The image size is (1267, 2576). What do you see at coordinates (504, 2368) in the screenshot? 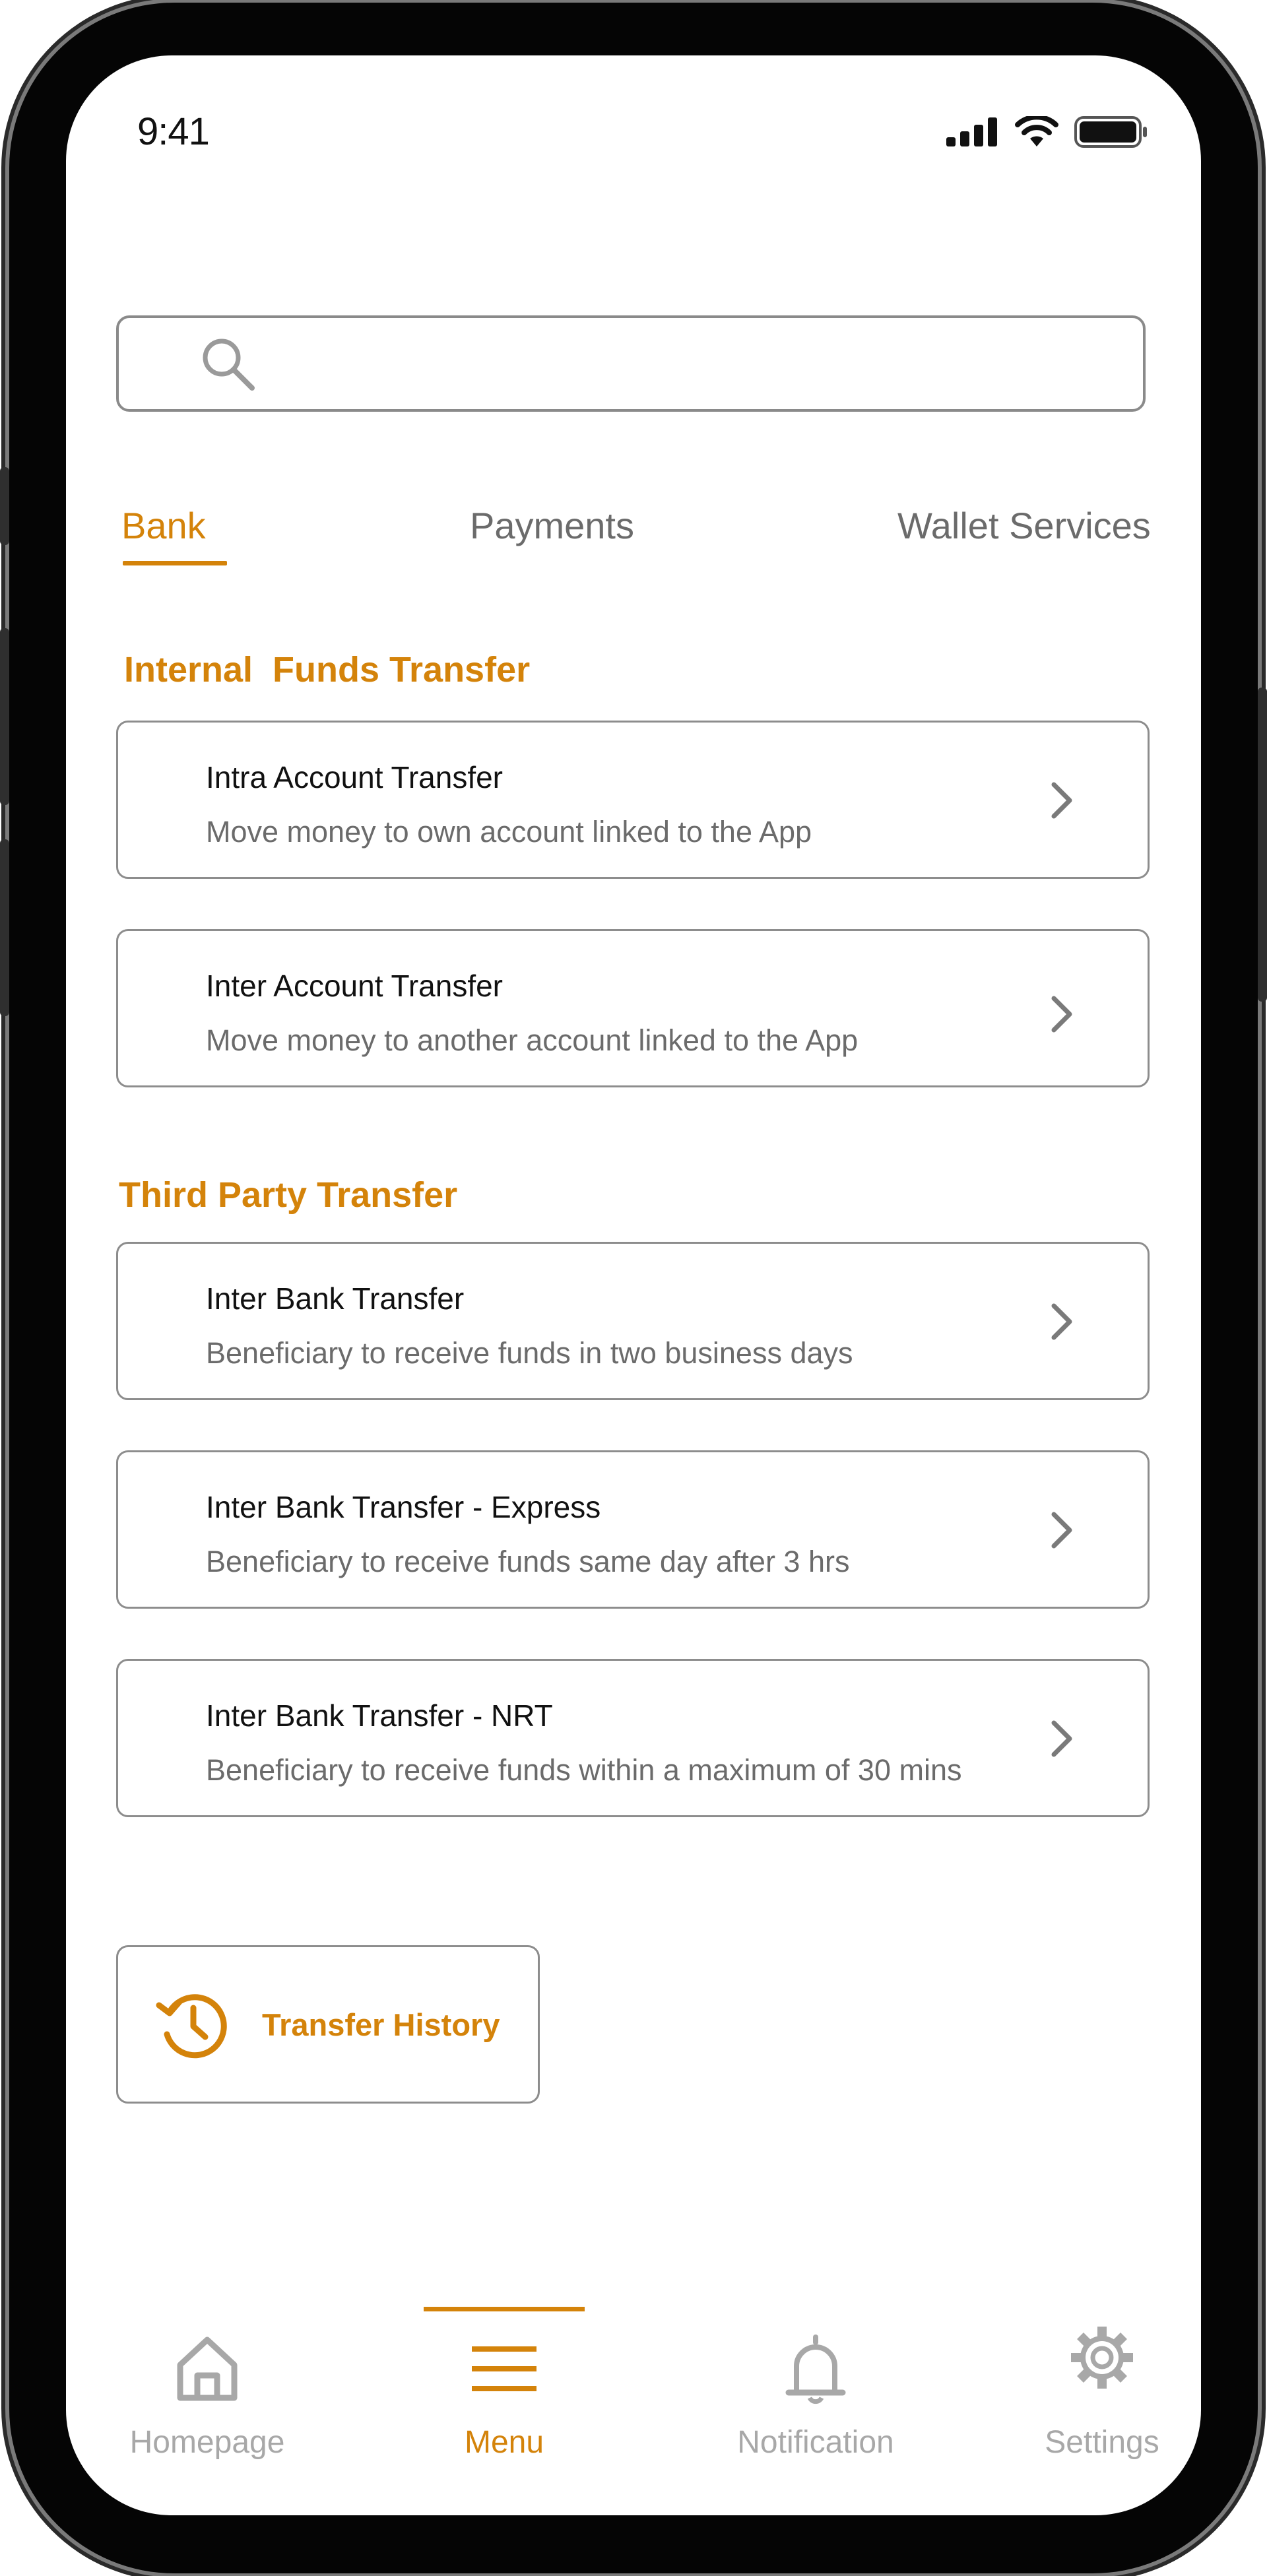
I see `menu-icon` at bounding box center [504, 2368].